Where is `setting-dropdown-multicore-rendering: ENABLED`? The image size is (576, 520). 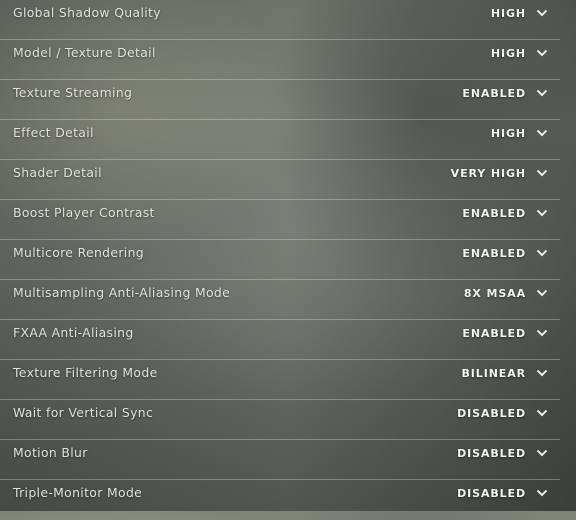 setting-dropdown-multicore-rendering: ENABLED is located at coordinates (505, 253).